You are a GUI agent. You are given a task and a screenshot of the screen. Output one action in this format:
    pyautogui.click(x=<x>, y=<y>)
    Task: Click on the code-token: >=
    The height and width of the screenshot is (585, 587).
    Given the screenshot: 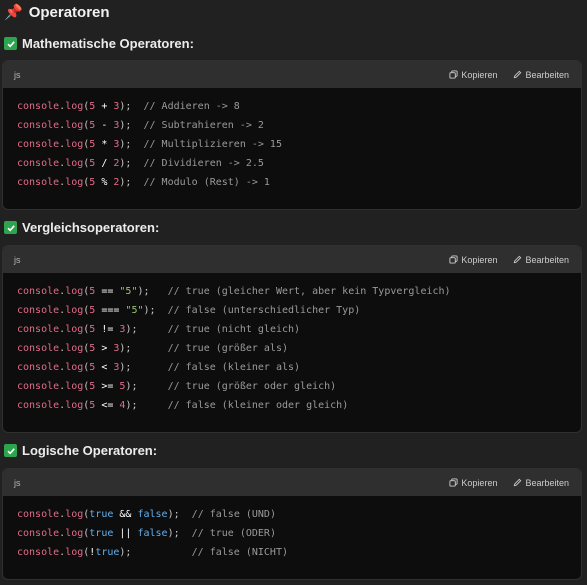 What is the action you would take?
    pyautogui.click(x=107, y=386)
    